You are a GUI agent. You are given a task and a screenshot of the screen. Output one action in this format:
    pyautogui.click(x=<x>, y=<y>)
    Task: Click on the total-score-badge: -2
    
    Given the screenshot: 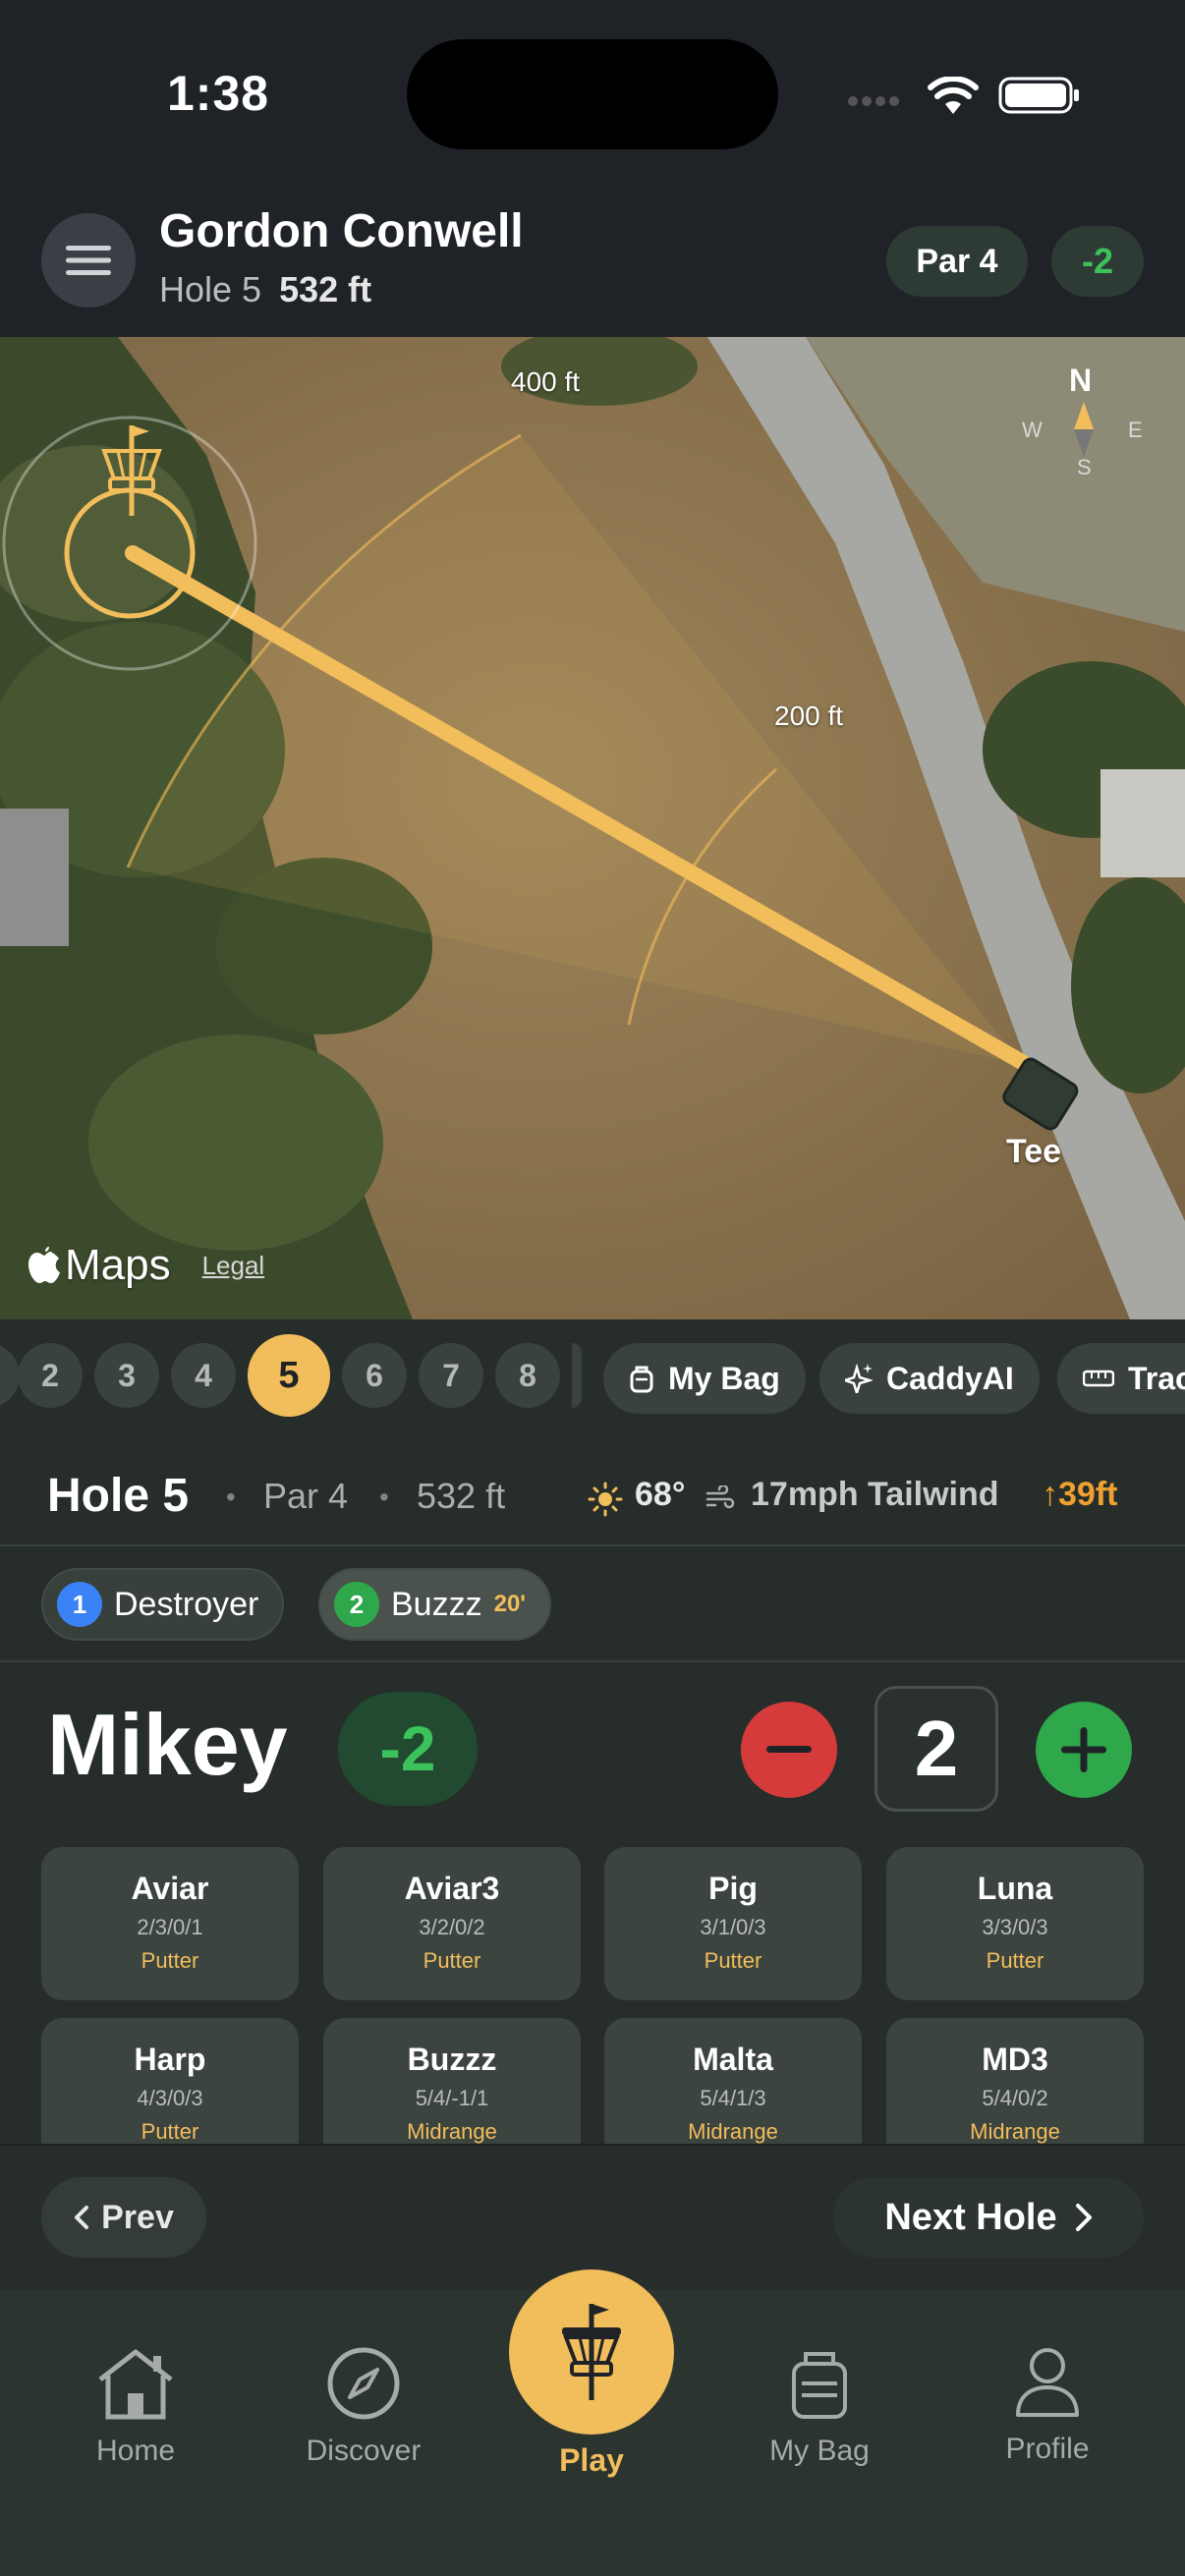 What is the action you would take?
    pyautogui.click(x=1098, y=261)
    